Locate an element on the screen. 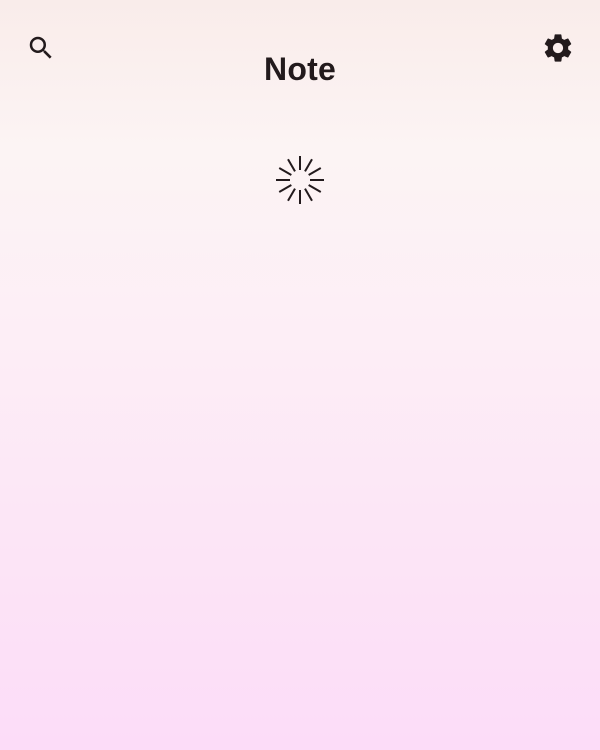  page-title: Note is located at coordinates (300, 69).